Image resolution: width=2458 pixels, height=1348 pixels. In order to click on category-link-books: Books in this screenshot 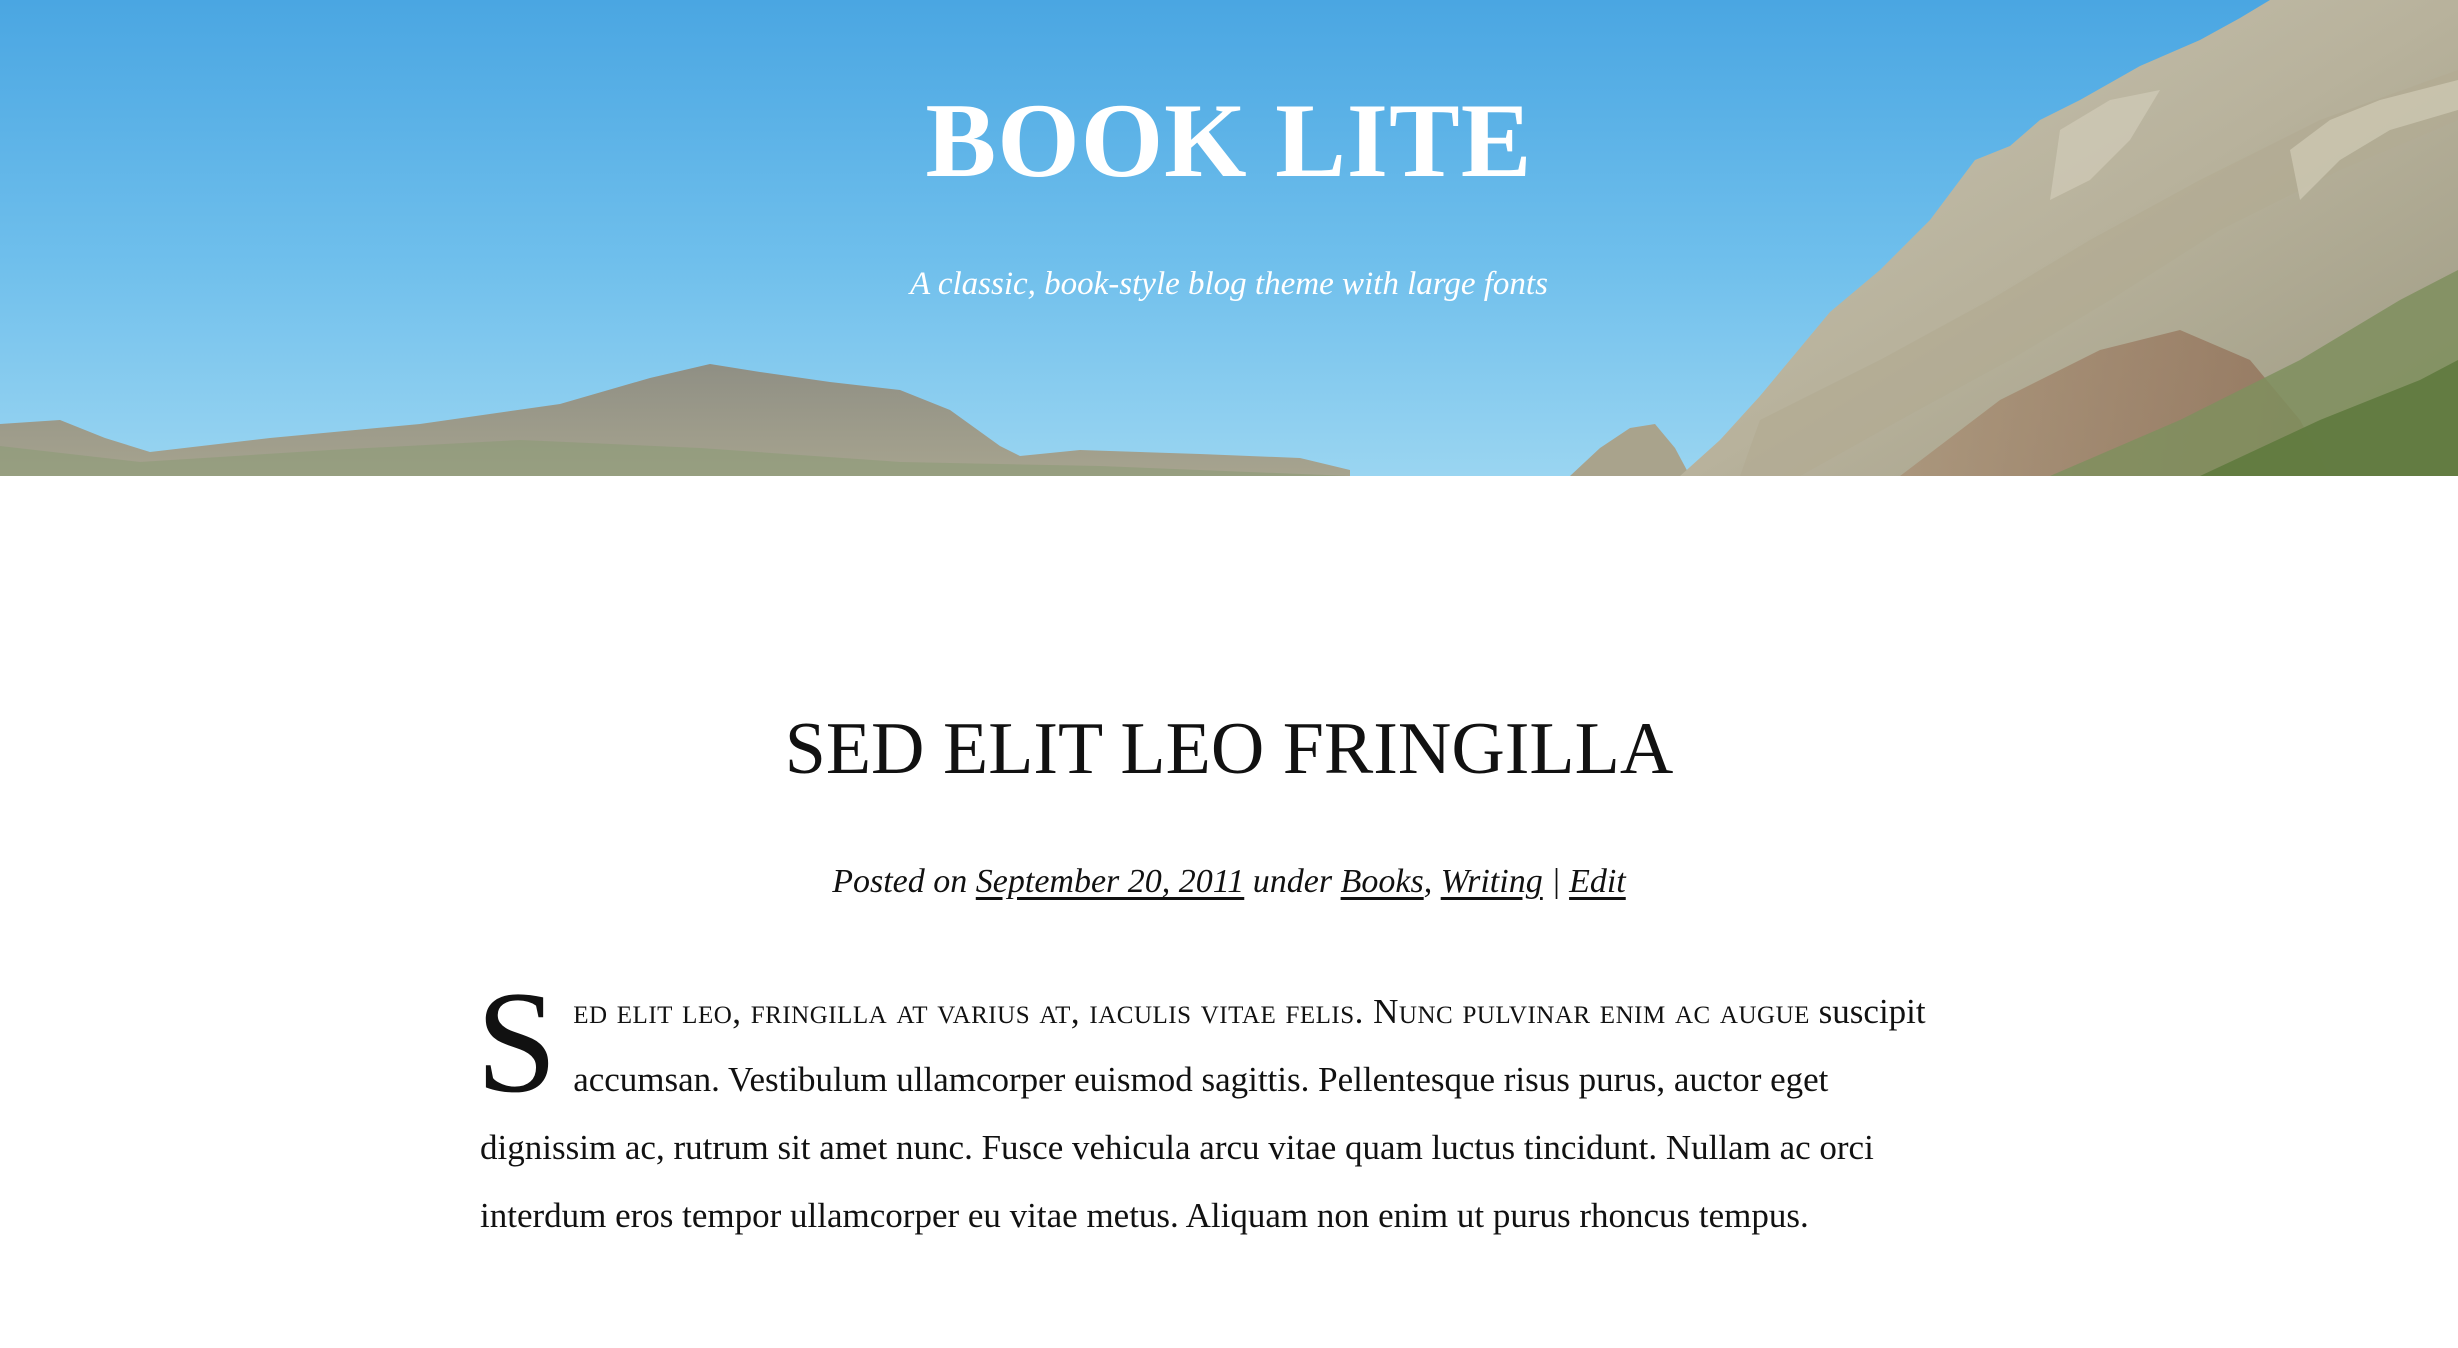, I will do `click(1382, 881)`.